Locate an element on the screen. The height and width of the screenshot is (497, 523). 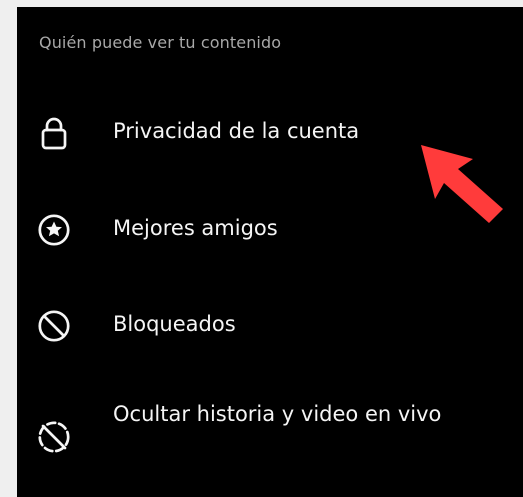
menu-item-account-privacy: Privacidad de la cuenta is located at coordinates (267, 131).